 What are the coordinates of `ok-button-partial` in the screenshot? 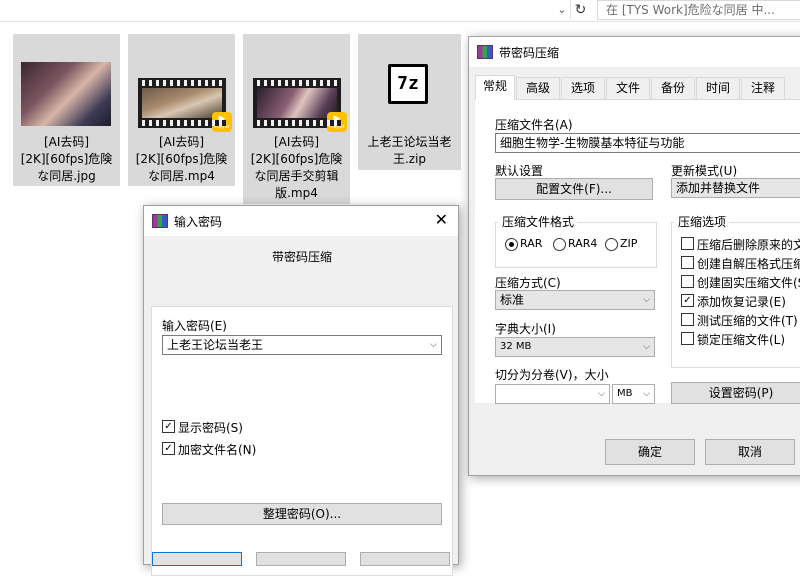 It's located at (197, 559).